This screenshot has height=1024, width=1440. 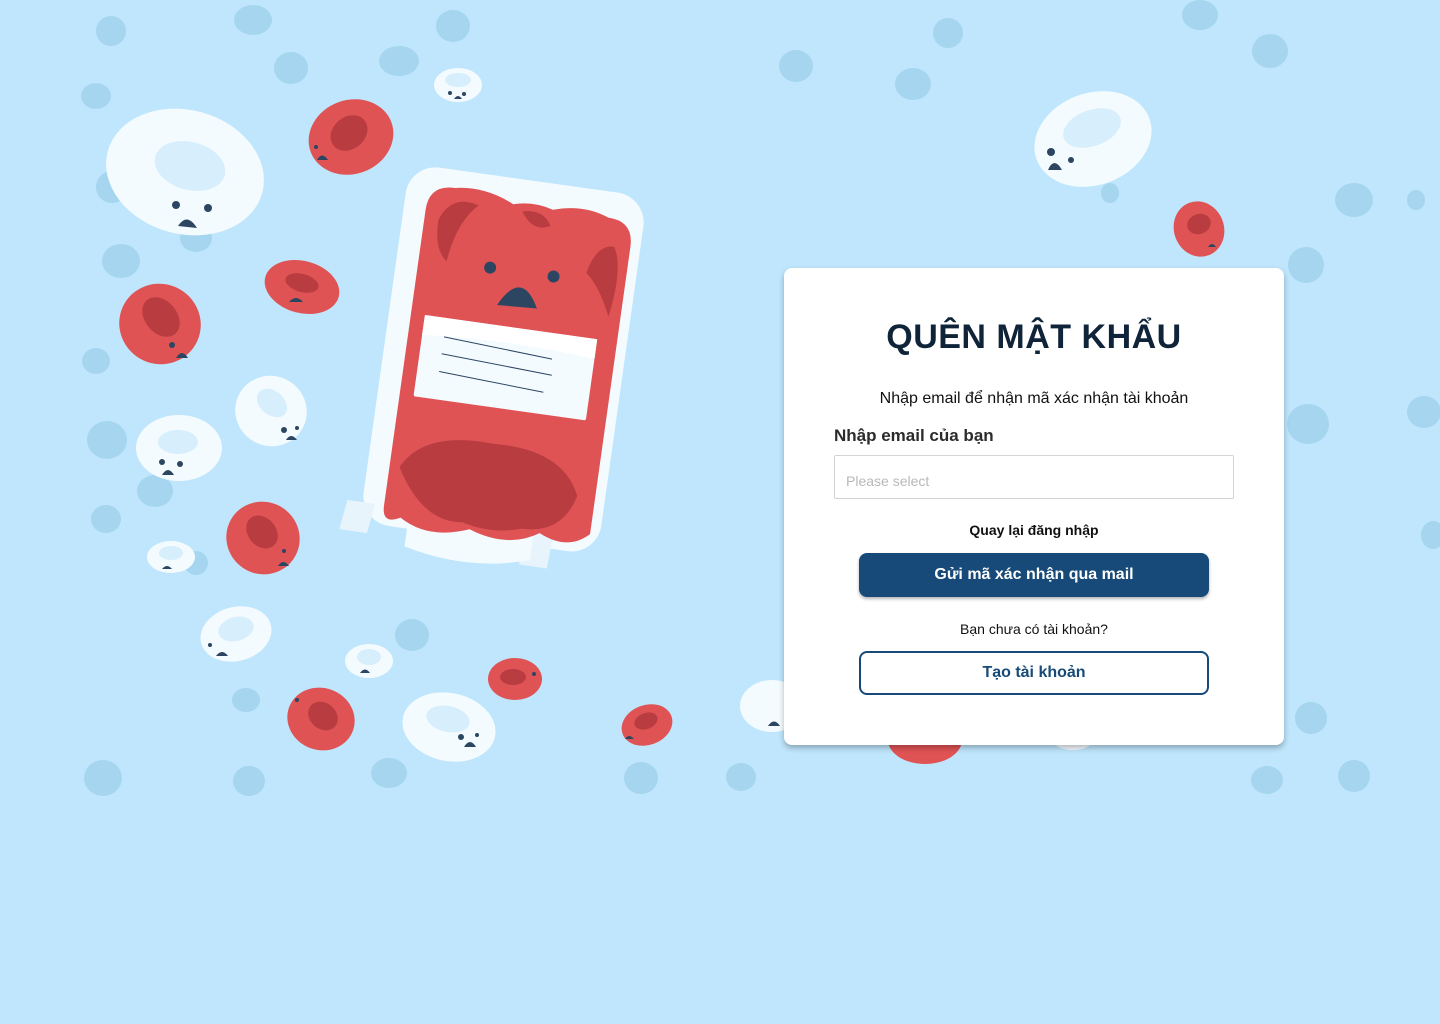 I want to click on email-label: Nhập email của bạn, so click(x=914, y=435).